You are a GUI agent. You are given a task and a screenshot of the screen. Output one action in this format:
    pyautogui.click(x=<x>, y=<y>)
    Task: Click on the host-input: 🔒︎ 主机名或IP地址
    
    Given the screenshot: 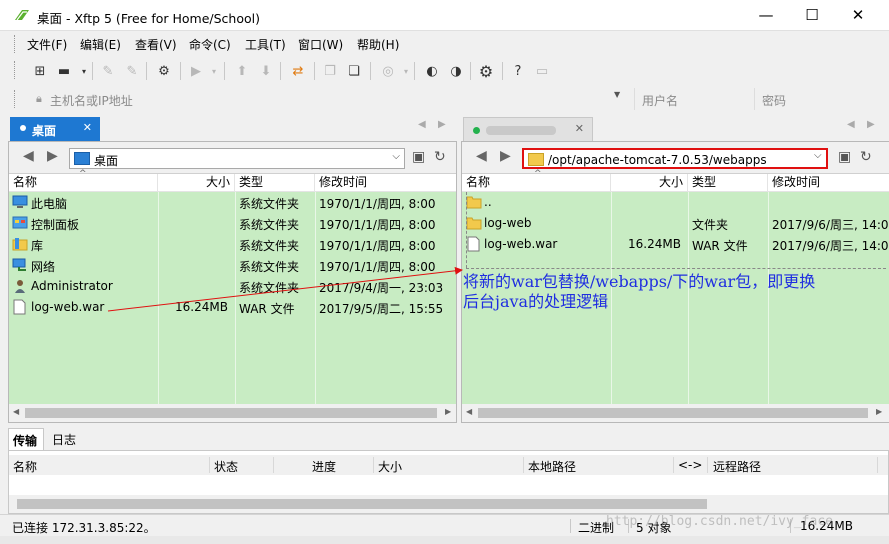 What is the action you would take?
    pyautogui.click(x=329, y=99)
    